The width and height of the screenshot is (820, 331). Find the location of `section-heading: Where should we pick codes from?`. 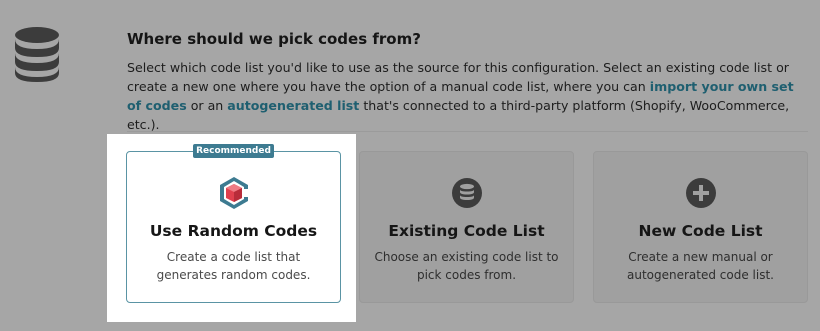

section-heading: Where should we pick codes from? is located at coordinates (274, 39).